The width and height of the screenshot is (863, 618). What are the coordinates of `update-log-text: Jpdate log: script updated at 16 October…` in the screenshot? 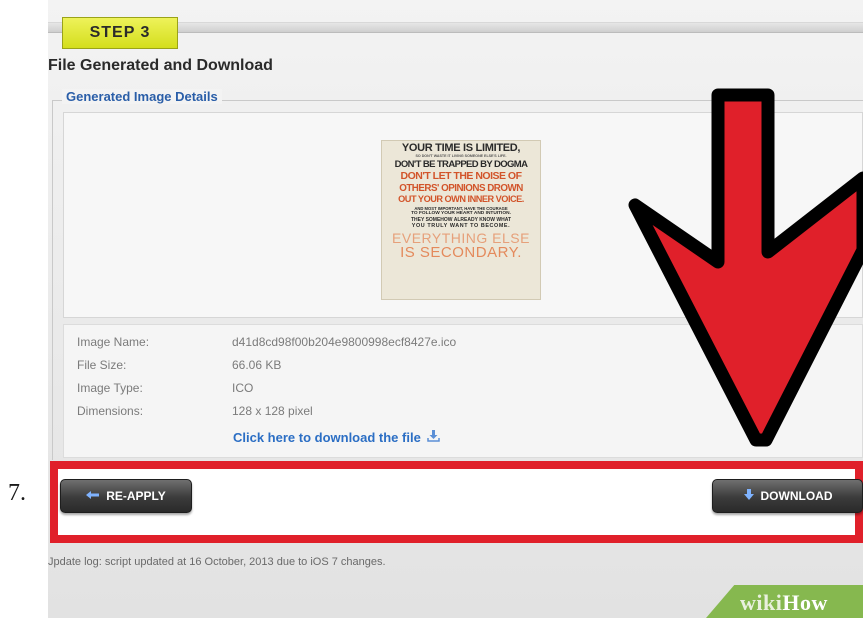 It's located at (217, 562).